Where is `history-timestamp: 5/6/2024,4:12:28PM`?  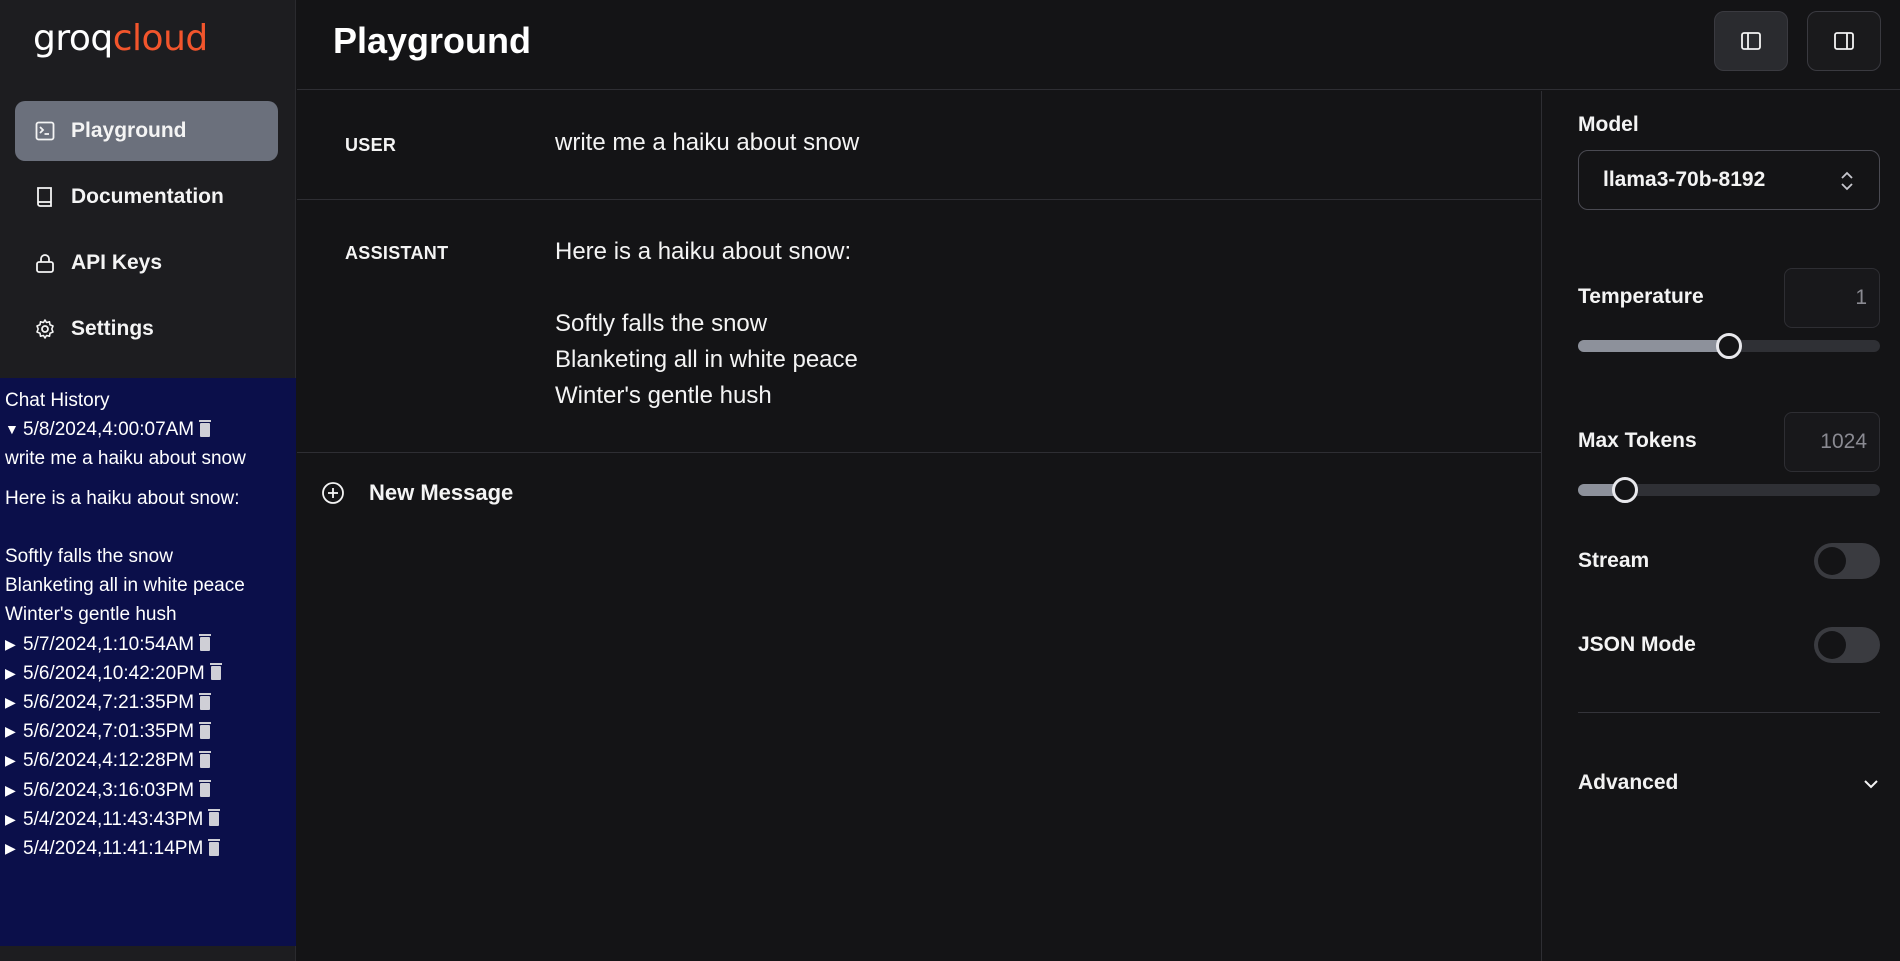
history-timestamp: 5/6/2024,4:12:28PM is located at coordinates (109, 761).